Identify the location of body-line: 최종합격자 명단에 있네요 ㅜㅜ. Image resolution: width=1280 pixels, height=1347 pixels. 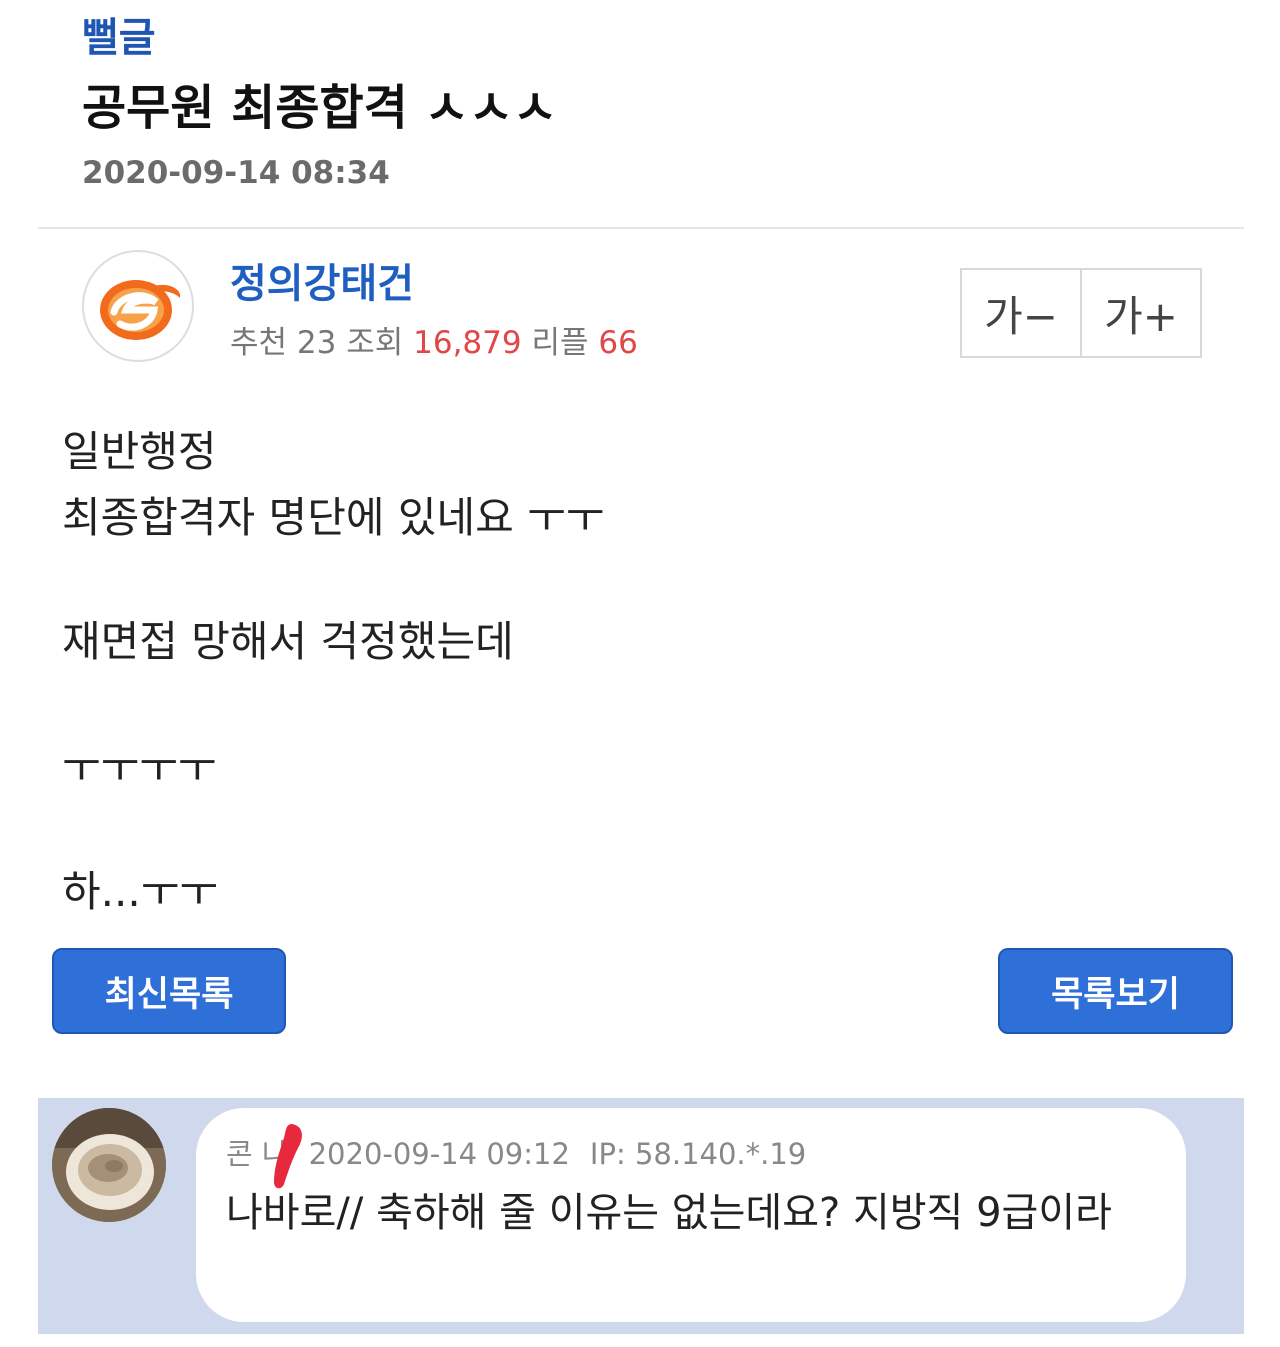
(333, 517).